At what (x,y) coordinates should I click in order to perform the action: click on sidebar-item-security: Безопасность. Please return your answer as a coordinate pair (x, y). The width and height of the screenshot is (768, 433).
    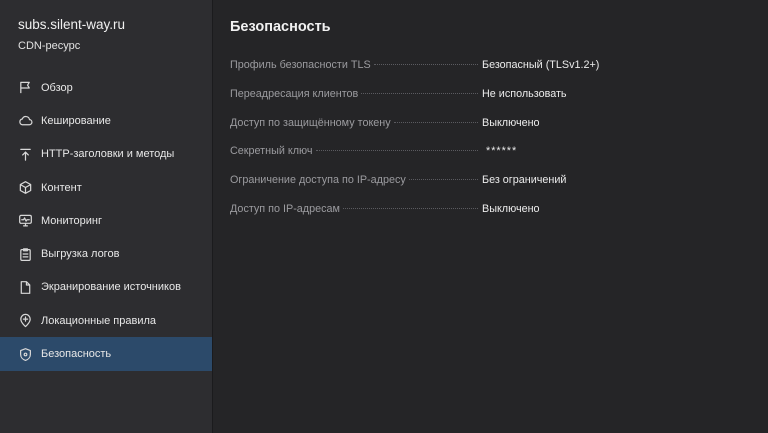
    Looking at the image, I should click on (106, 354).